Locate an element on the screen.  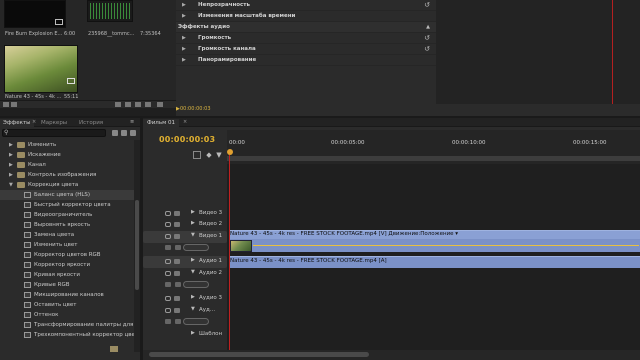
automate-icon is located at coordinates (118, 104).